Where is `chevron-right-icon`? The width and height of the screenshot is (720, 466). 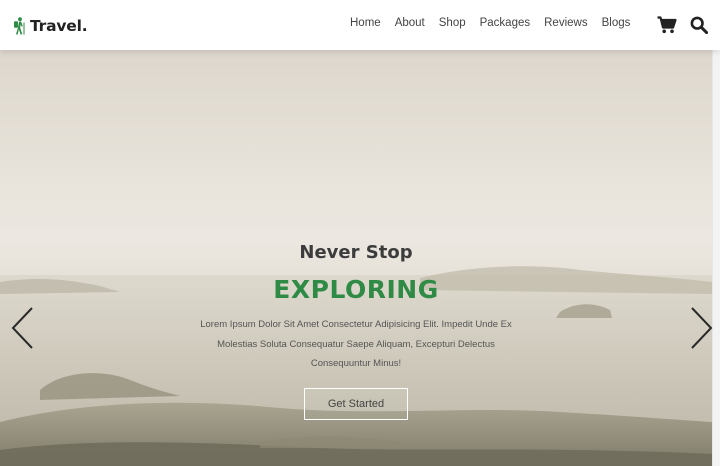 chevron-right-icon is located at coordinates (701, 328).